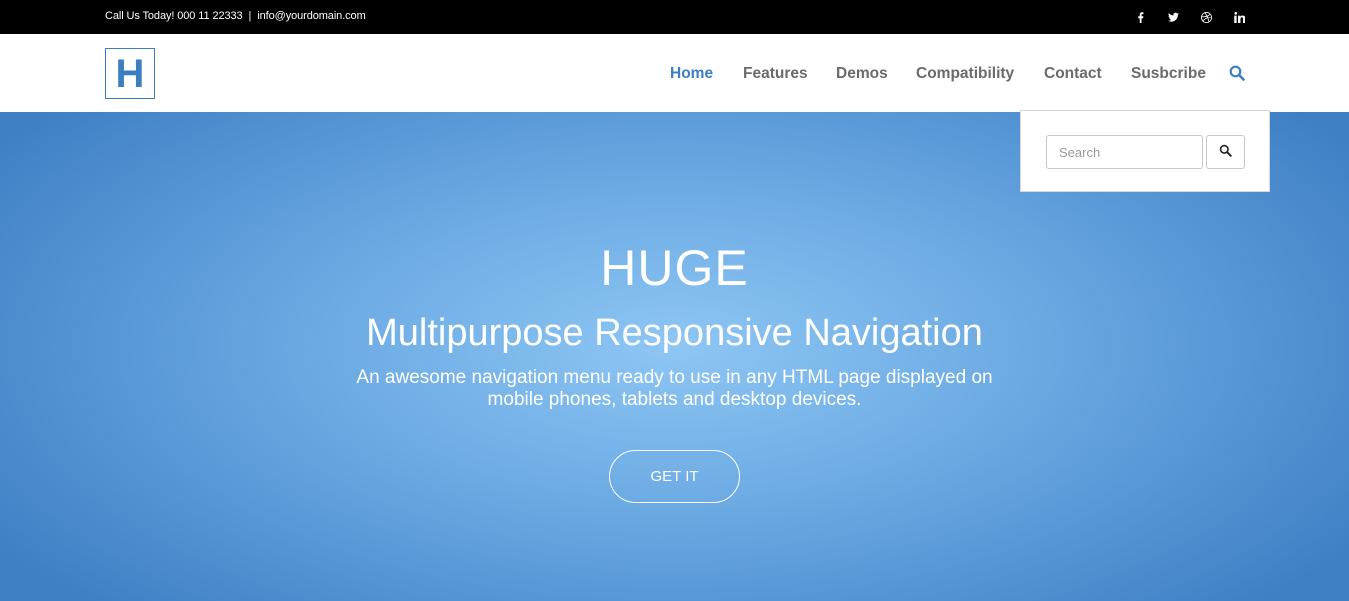 Image resolution: width=1349 pixels, height=601 pixels. I want to click on hero-subtitle: Multipurpose Responsive Navigation, so click(674, 333).